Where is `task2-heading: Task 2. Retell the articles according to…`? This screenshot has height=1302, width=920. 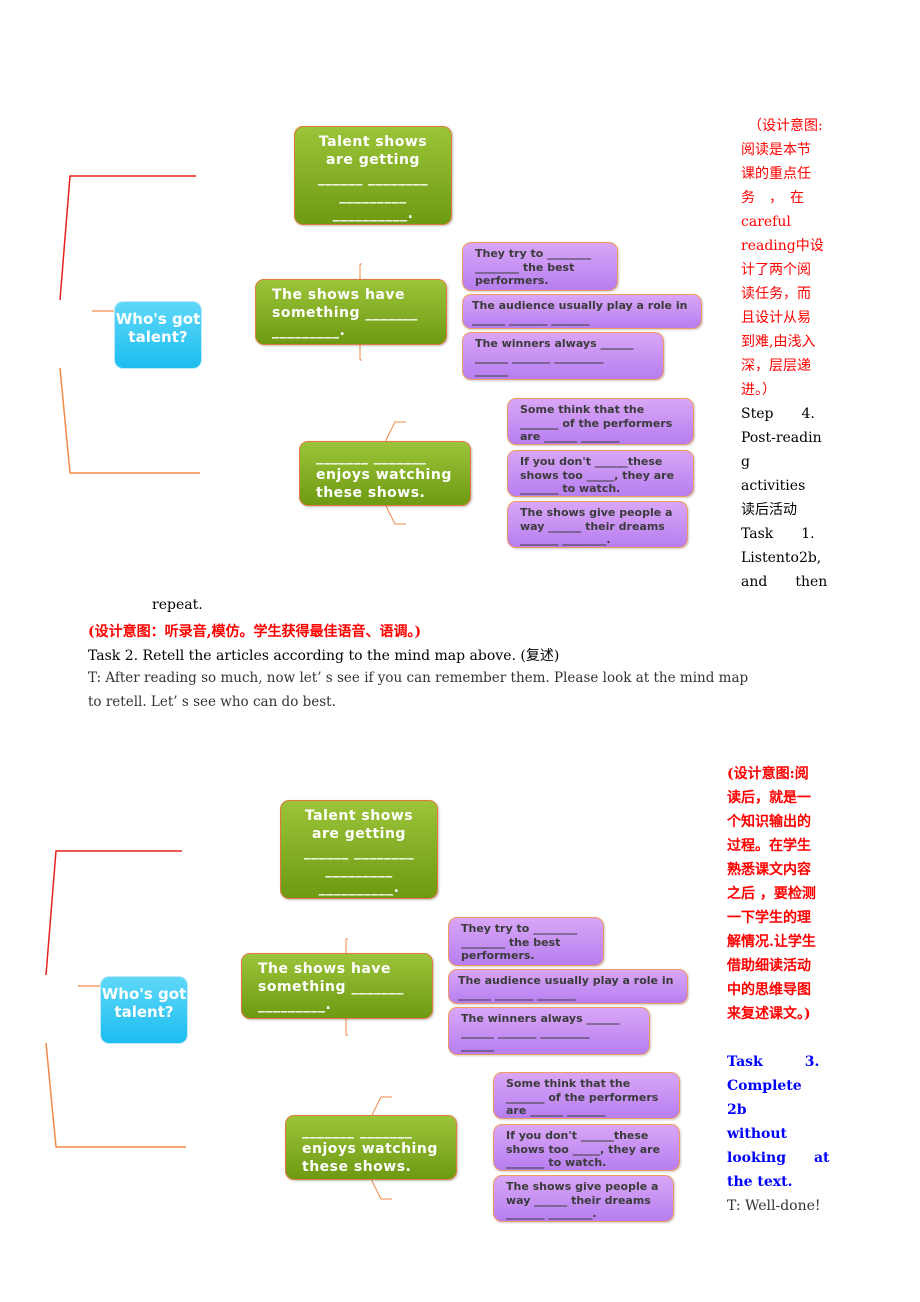 task2-heading: Task 2. Retell the articles according to… is located at coordinates (324, 656).